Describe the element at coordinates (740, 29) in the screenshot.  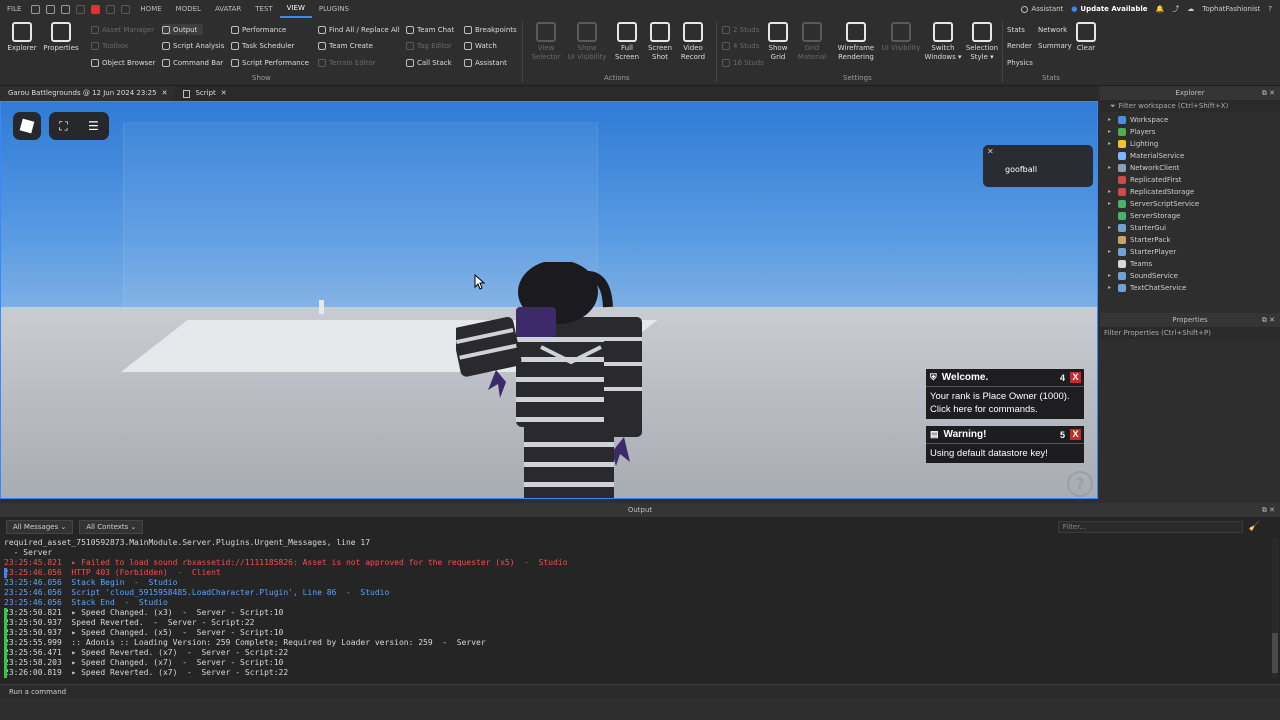
I see `studs-2-button: 2 Studs` at that location.